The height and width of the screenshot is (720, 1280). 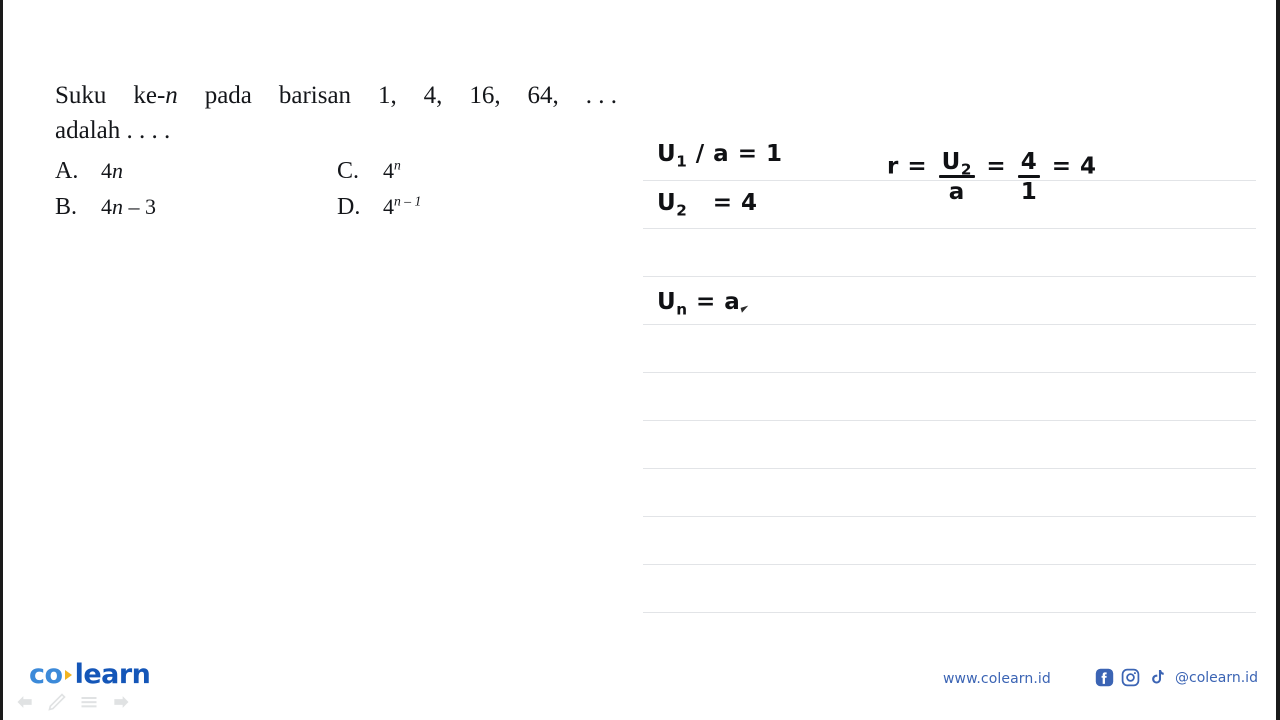 I want to click on social-links: @colearn.id, so click(x=1176, y=677).